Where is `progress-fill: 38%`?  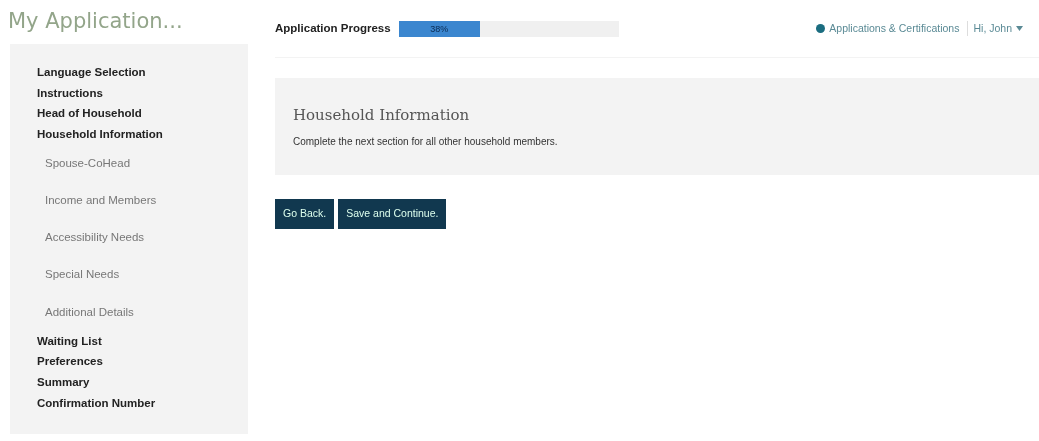 progress-fill: 38% is located at coordinates (439, 28).